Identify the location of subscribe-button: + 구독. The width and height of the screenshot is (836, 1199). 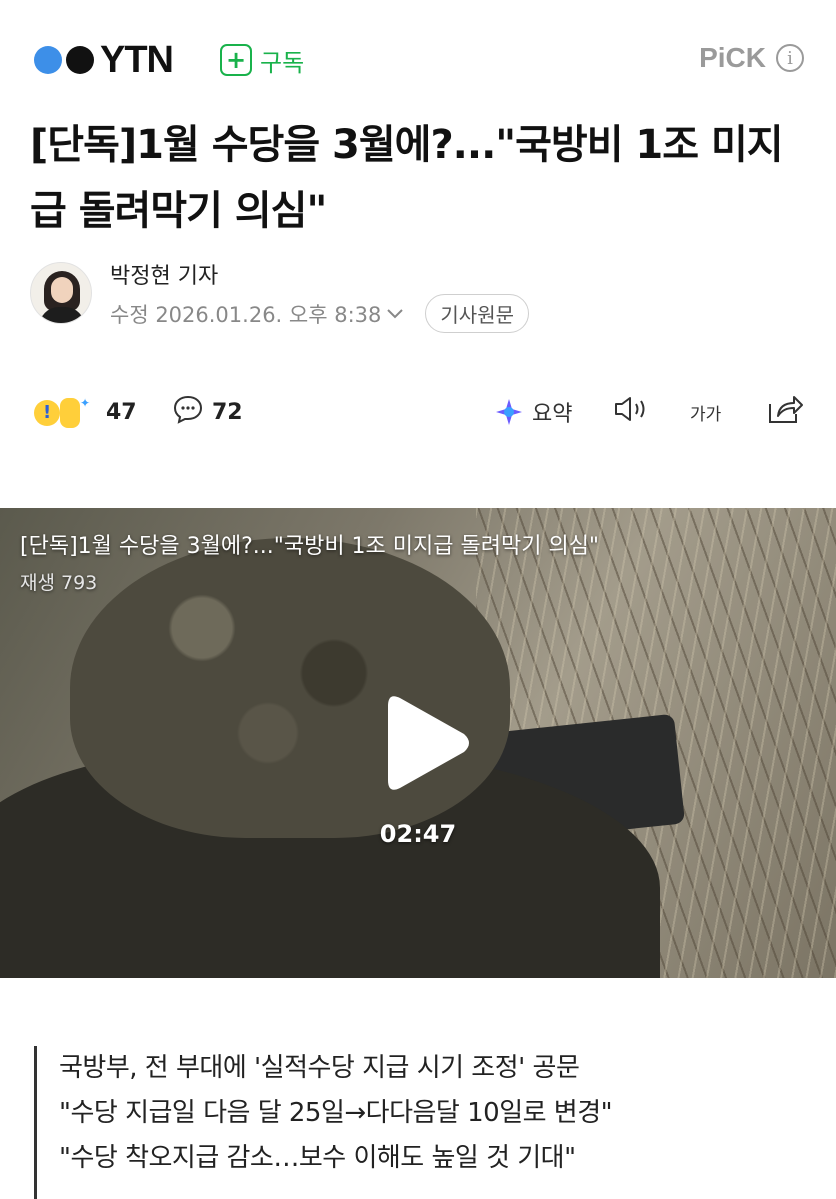
(262, 60).